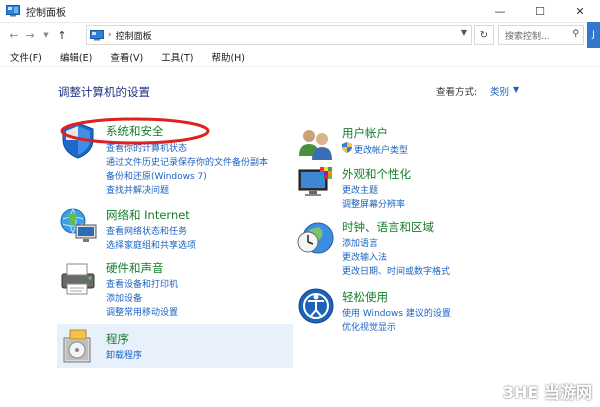  Describe the element at coordinates (104, 92) in the screenshot. I see `page-title: 调整计算机的设置` at that location.